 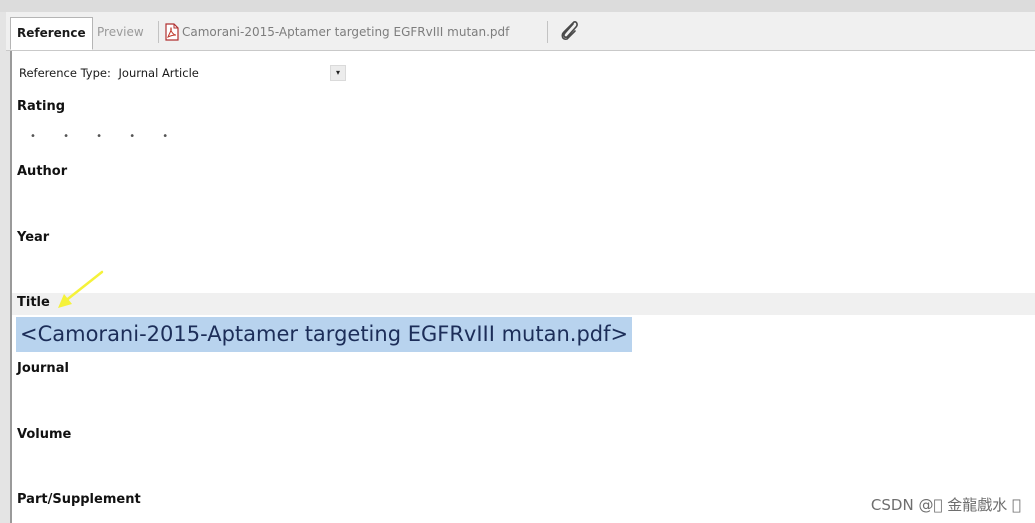 What do you see at coordinates (523, 304) in the screenshot?
I see `title-row` at bounding box center [523, 304].